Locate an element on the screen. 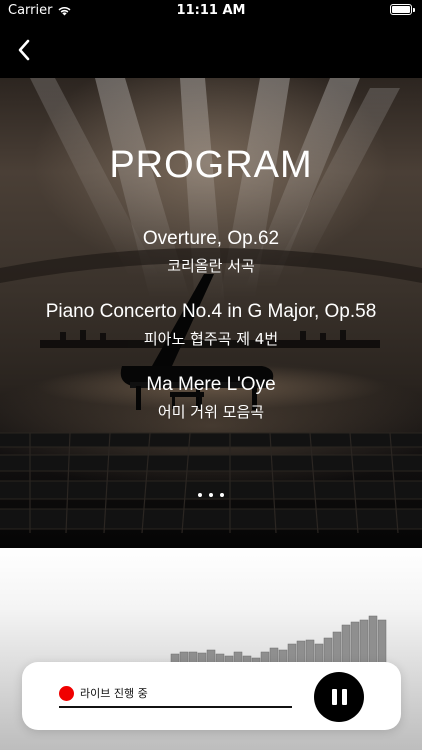  live-indicator-dot is located at coordinates (66, 693).